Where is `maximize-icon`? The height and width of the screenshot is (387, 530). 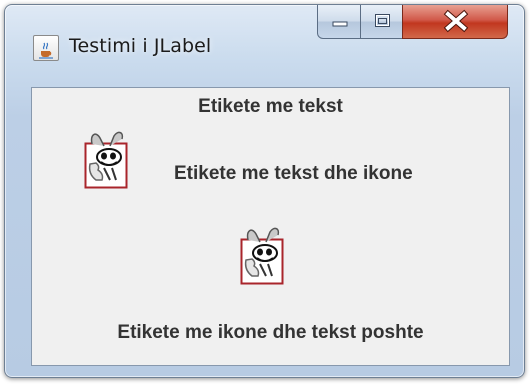 maximize-icon is located at coordinates (382, 20).